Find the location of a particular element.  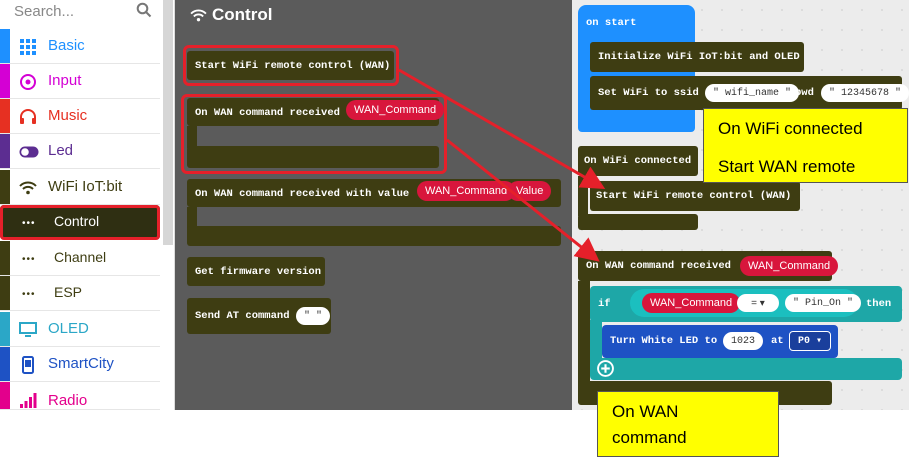

at-label: at is located at coordinates (777, 341).